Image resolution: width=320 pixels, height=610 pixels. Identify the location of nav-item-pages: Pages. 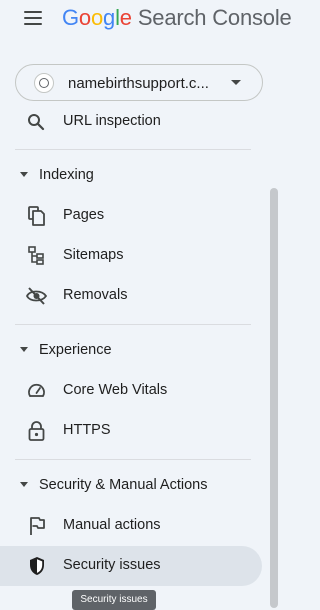
(131, 216).